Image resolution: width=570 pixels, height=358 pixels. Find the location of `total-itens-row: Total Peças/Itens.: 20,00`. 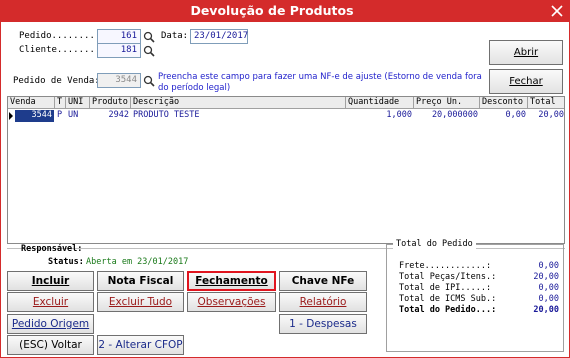

total-itens-row: Total Peças/Itens.: 20,00 is located at coordinates (479, 277).